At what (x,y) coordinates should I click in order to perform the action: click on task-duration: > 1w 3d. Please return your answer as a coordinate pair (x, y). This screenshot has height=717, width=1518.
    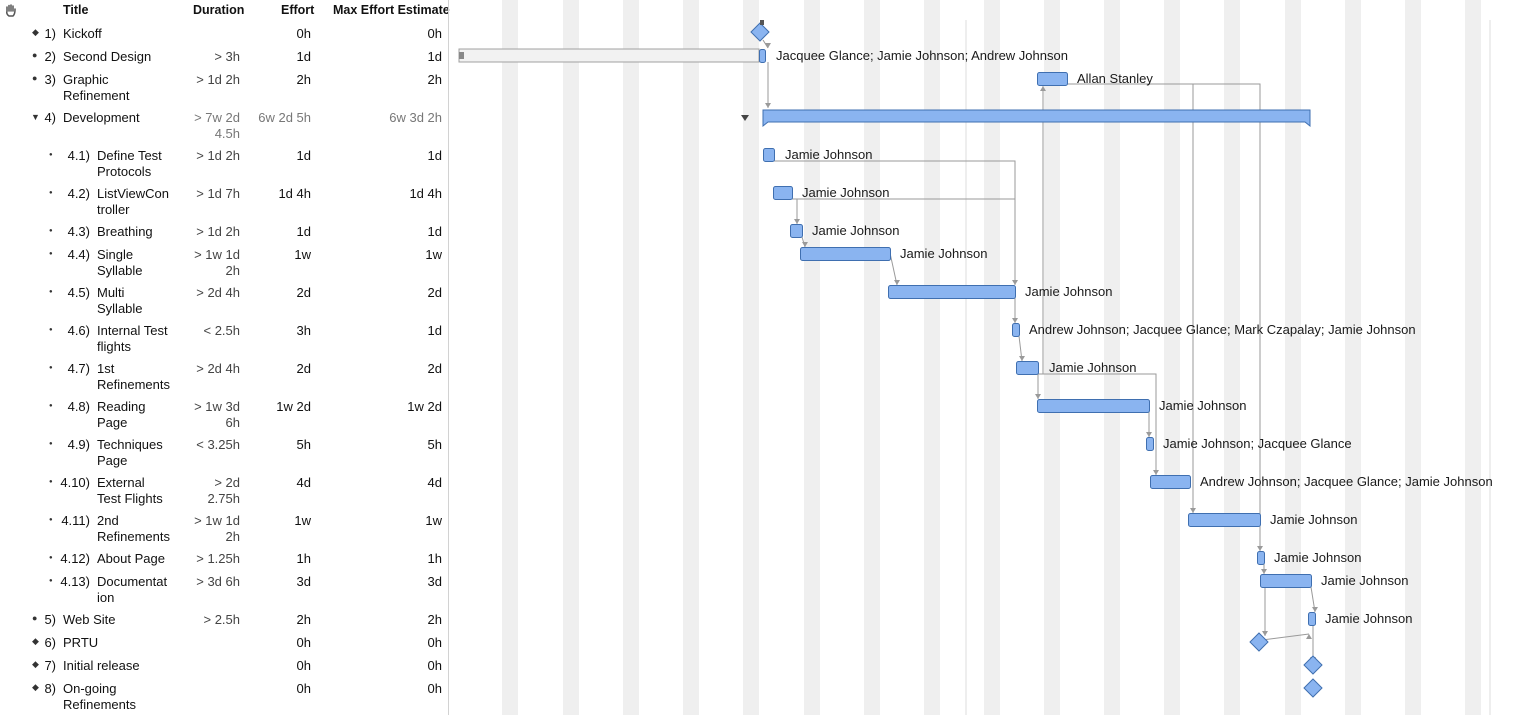
    Looking at the image, I should click on (217, 406).